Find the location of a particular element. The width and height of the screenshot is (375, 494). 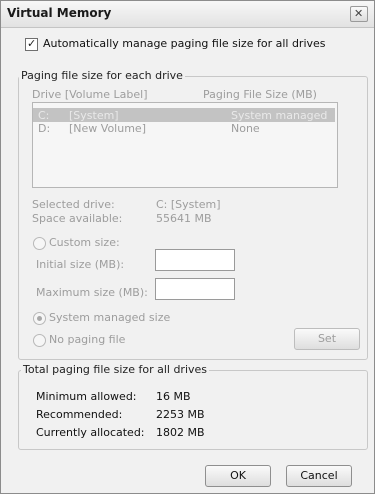

close-icon: ✕ is located at coordinates (359, 13).